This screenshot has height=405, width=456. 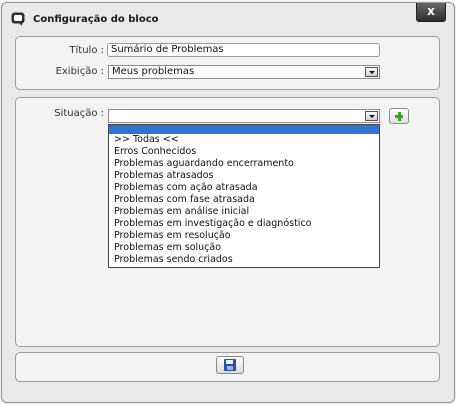 What do you see at coordinates (244, 224) in the screenshot?
I see `option-item: Problemas em investigação e diagnóstico` at bounding box center [244, 224].